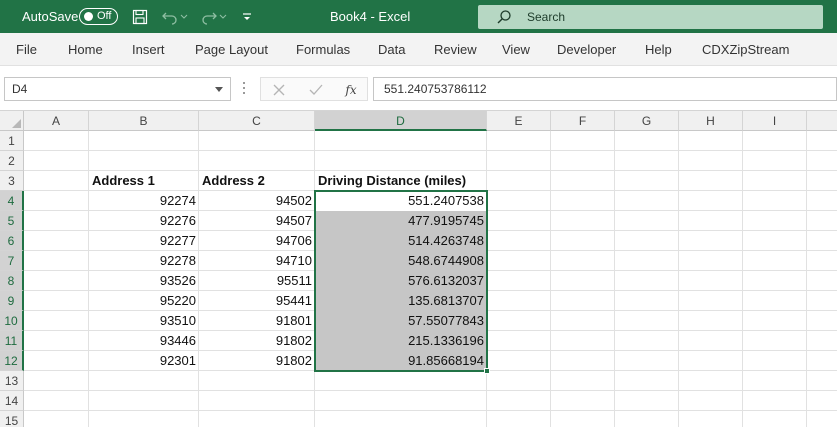 The width and height of the screenshot is (837, 427). I want to click on customize-toolbar-icon, so click(247, 17).